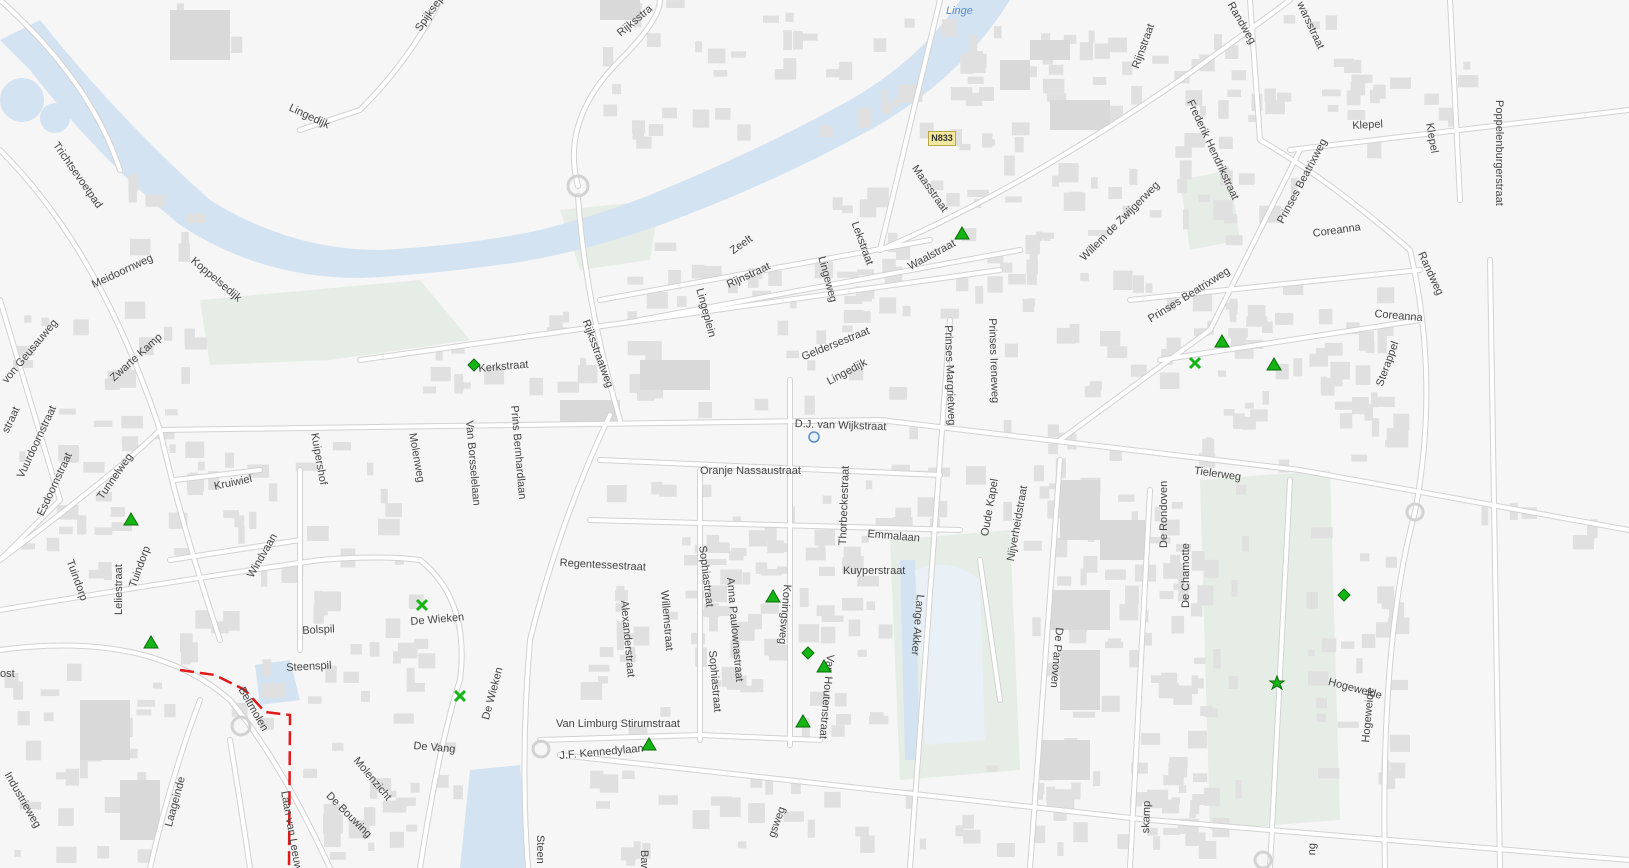  Describe the element at coordinates (1164, 514) in the screenshot. I see `street-label-de-rondoven: De Rondoven` at that location.